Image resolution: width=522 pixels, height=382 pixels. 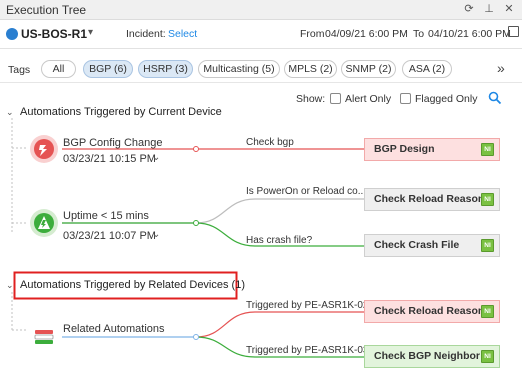 What do you see at coordinates (156, 157) in the screenshot?
I see `bgp-expand-icon: ⌄` at bounding box center [156, 157].